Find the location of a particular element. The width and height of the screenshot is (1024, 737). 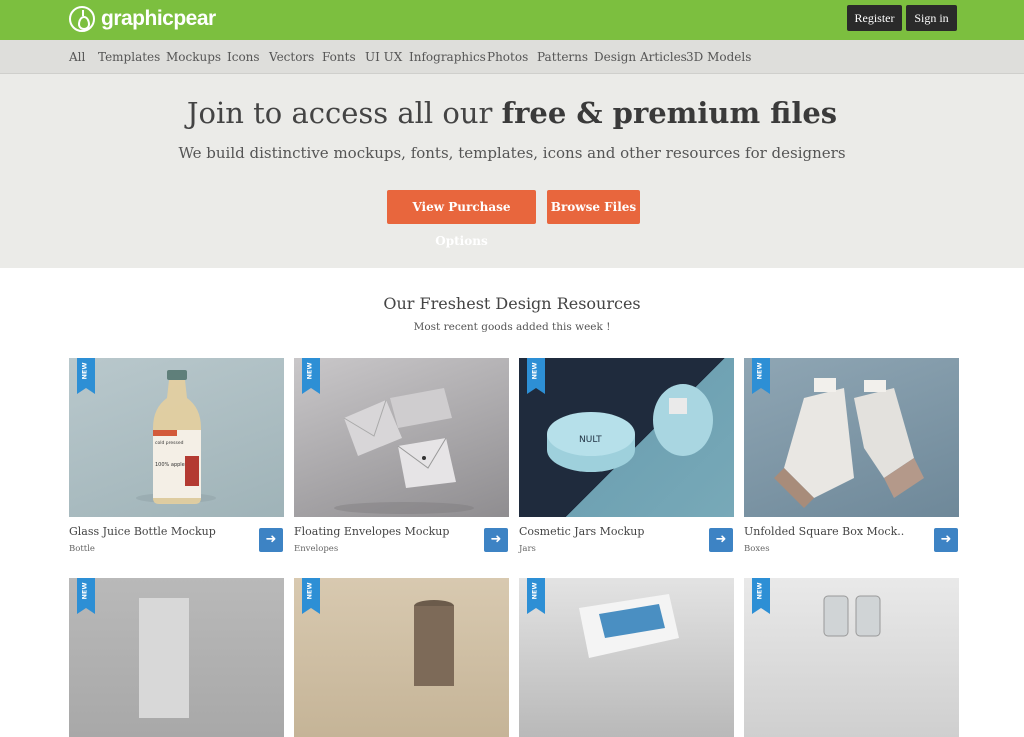

jar-lid-text: NULT is located at coordinates (590, 440).